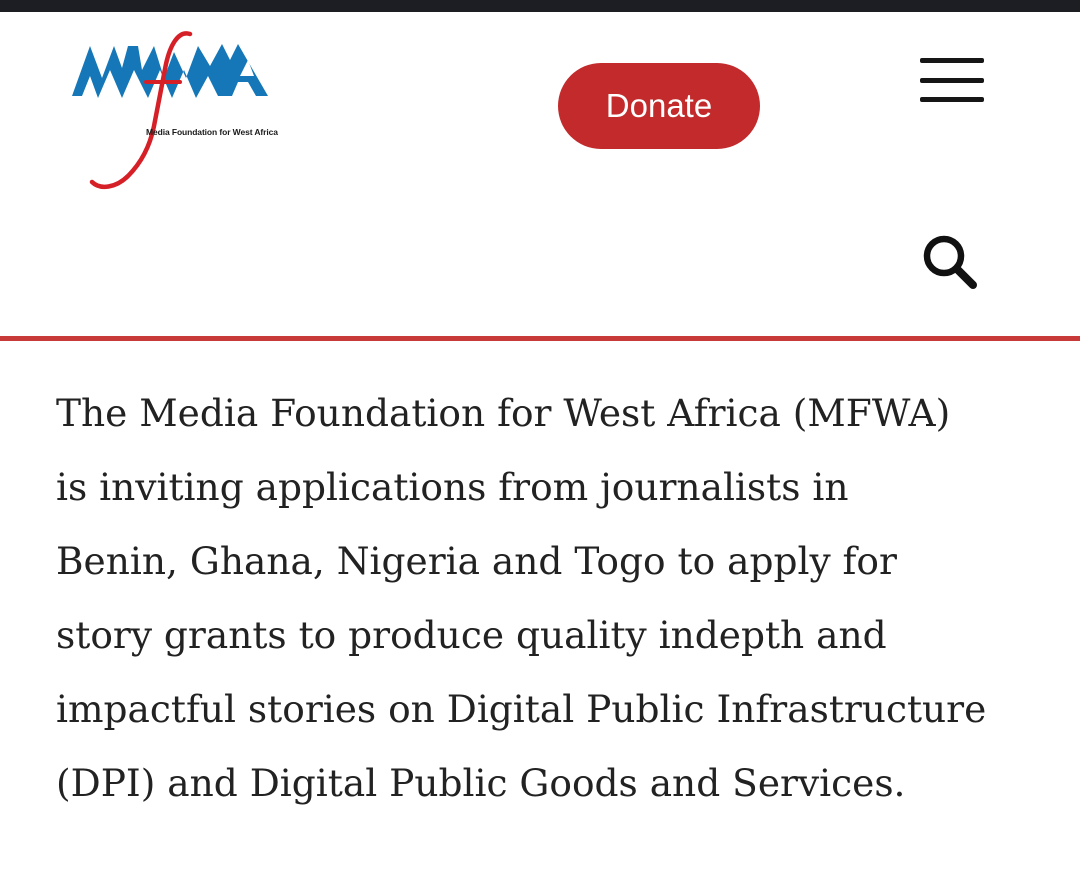  Describe the element at coordinates (952, 99) in the screenshot. I see `menu-bar-bottom` at that location.